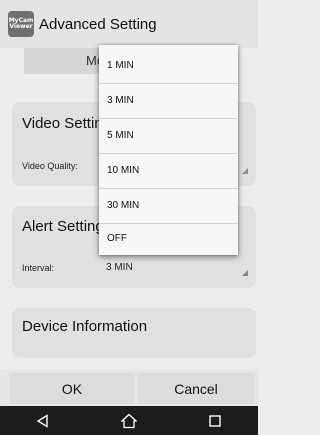 Image resolution: width=320 pixels, height=435 pixels. Describe the element at coordinates (85, 326) in the screenshot. I see `device-information-title: Device Information` at that location.